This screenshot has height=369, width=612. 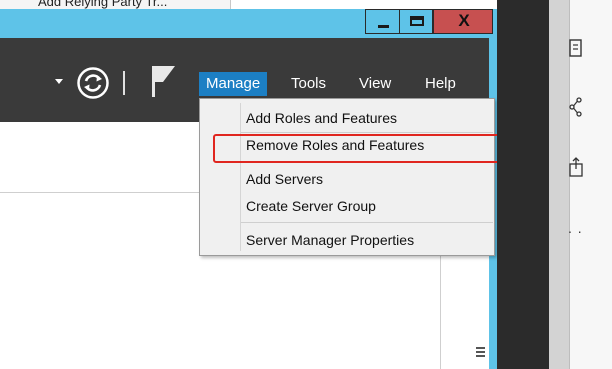 I want to click on close-icon: X, so click(x=464, y=20).